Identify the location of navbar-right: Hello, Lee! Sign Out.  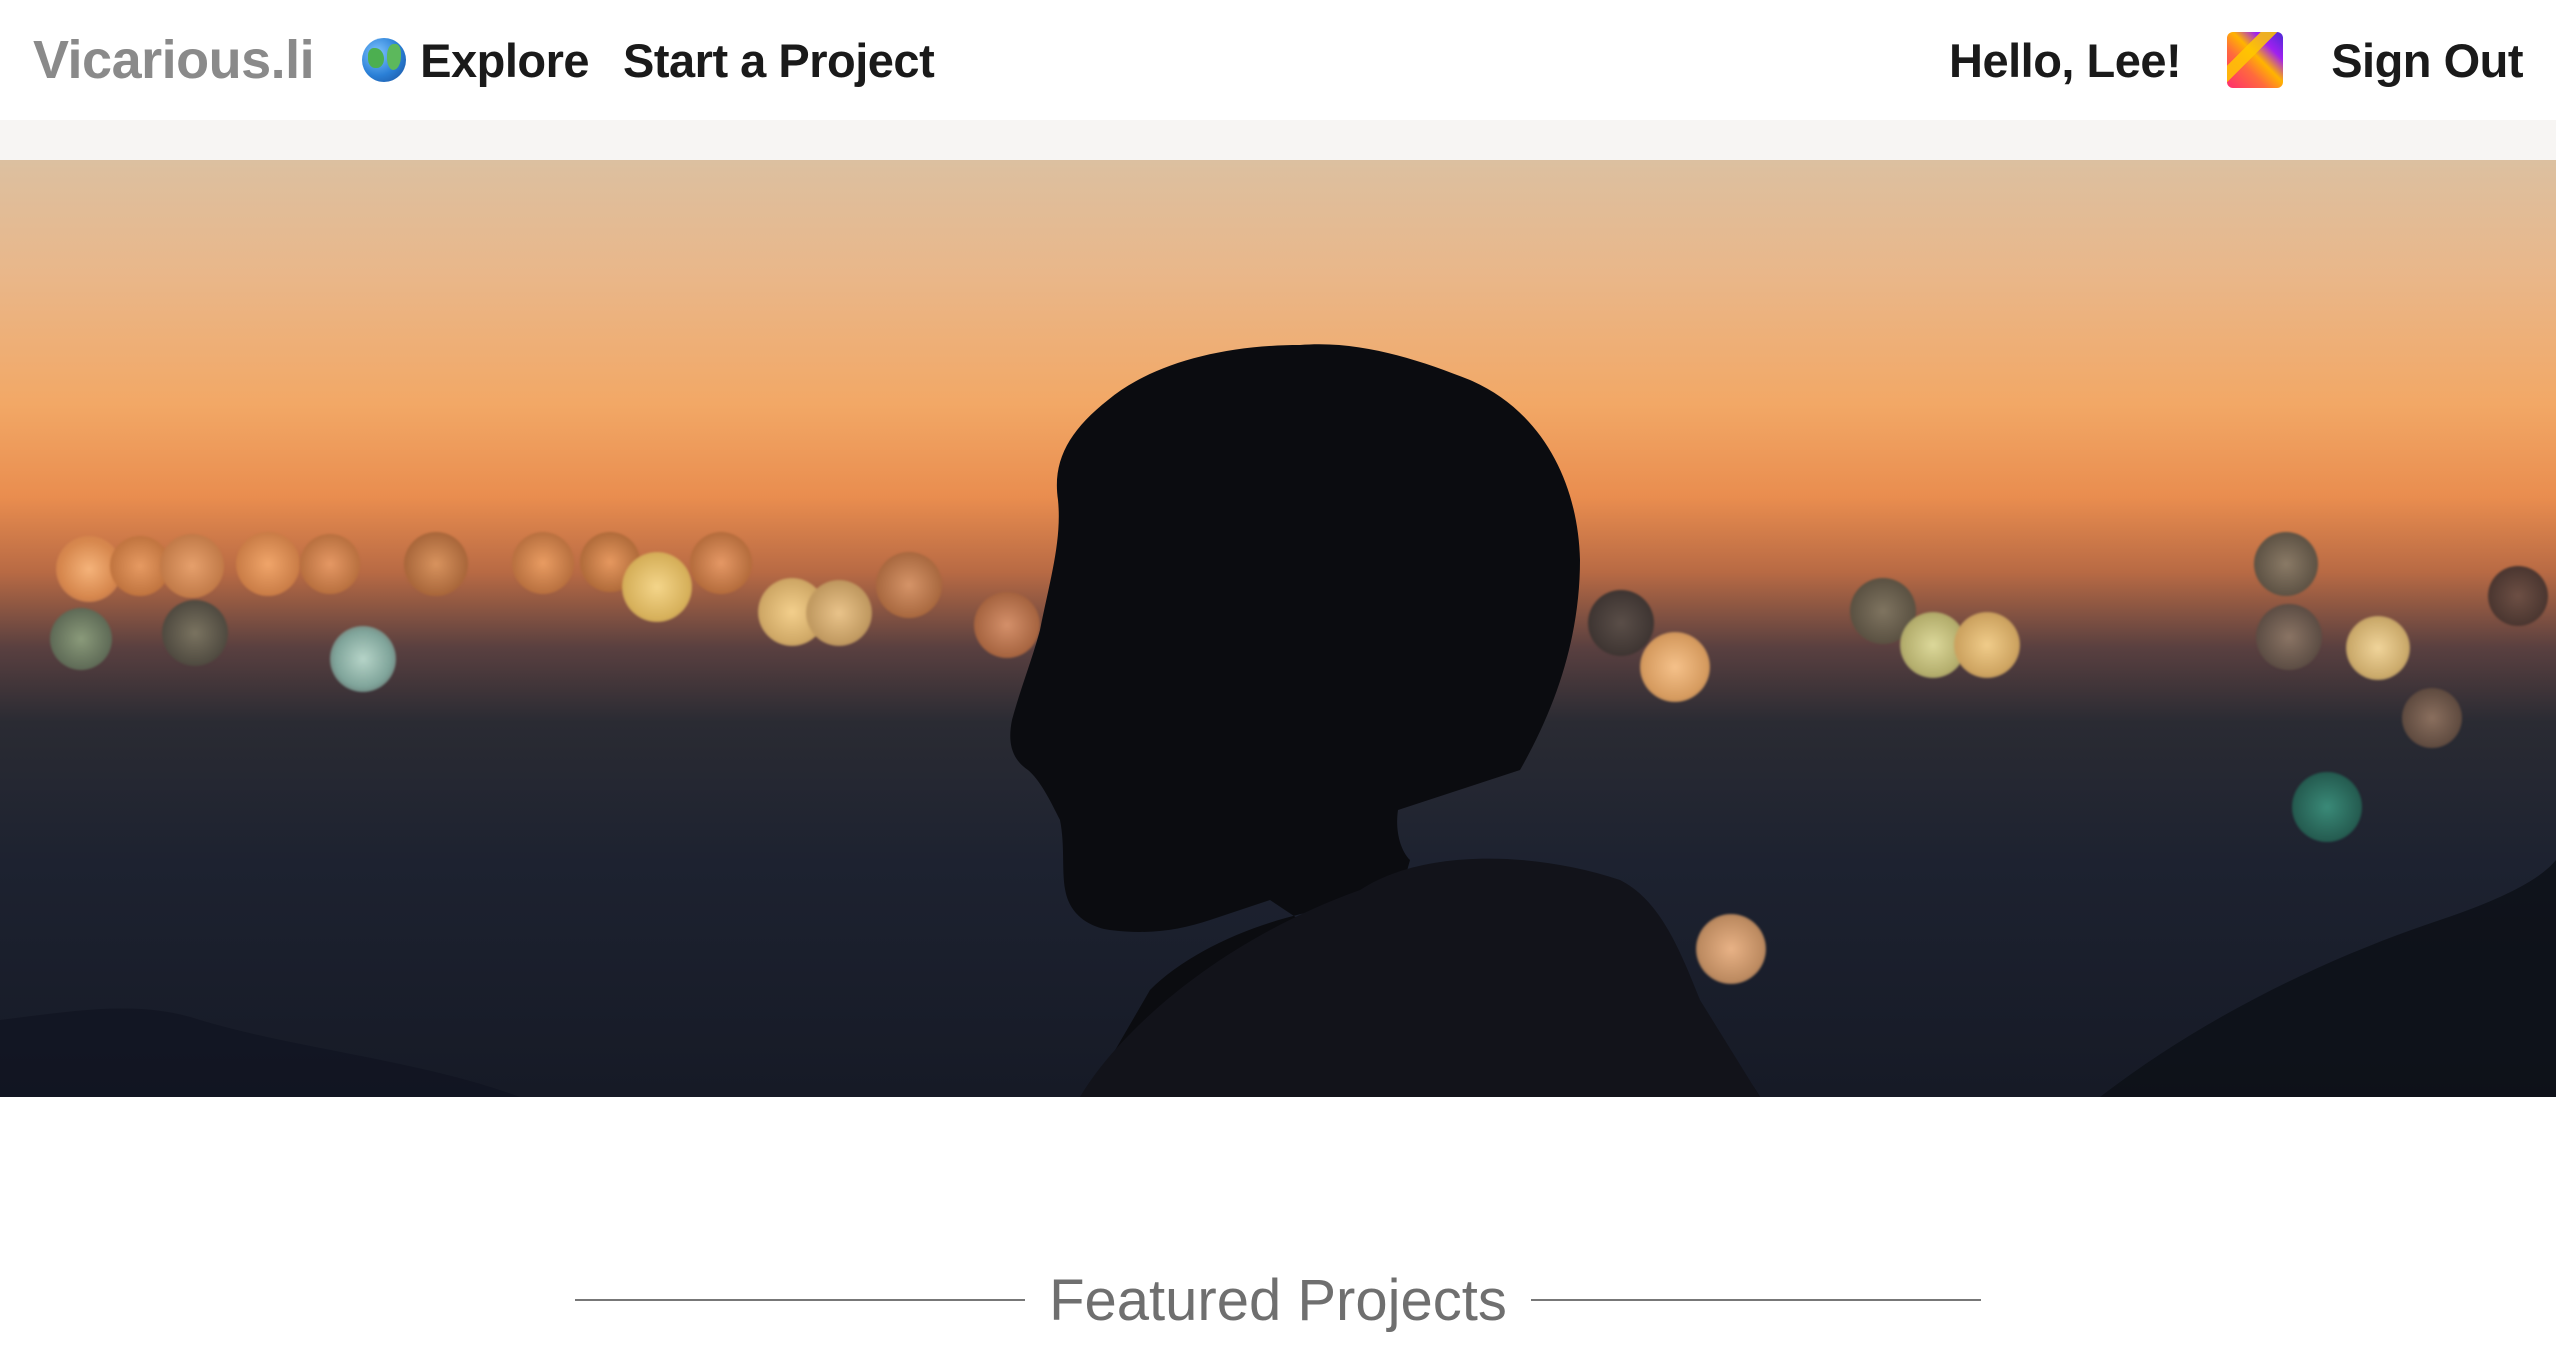
(2236, 60).